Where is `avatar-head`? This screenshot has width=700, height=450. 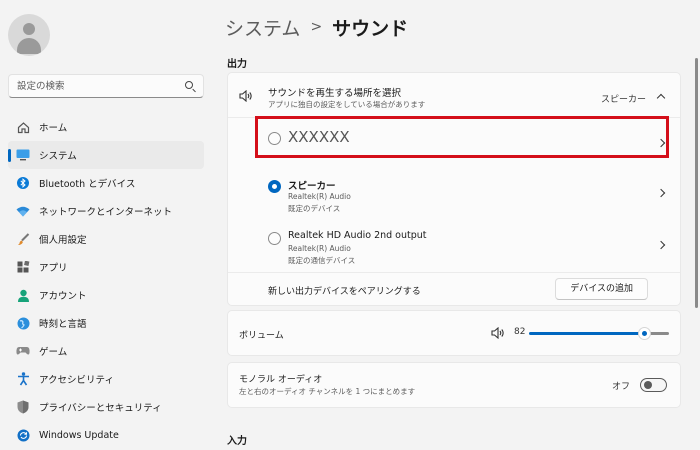 avatar-head is located at coordinates (29, 29).